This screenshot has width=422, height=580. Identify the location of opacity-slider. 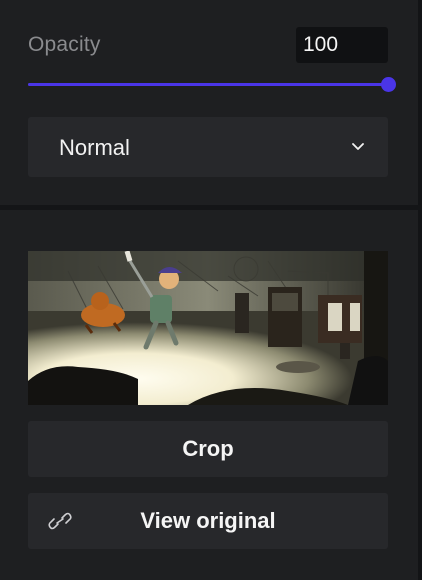
(212, 85).